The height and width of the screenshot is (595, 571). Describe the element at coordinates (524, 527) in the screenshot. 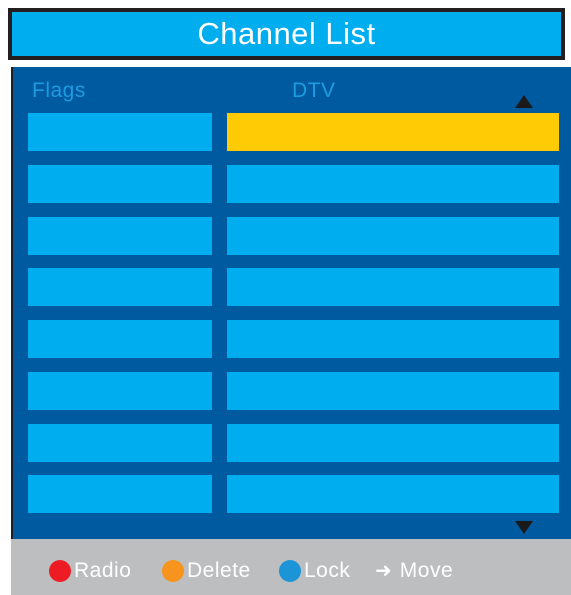

I see `triangle-down-icon` at that location.